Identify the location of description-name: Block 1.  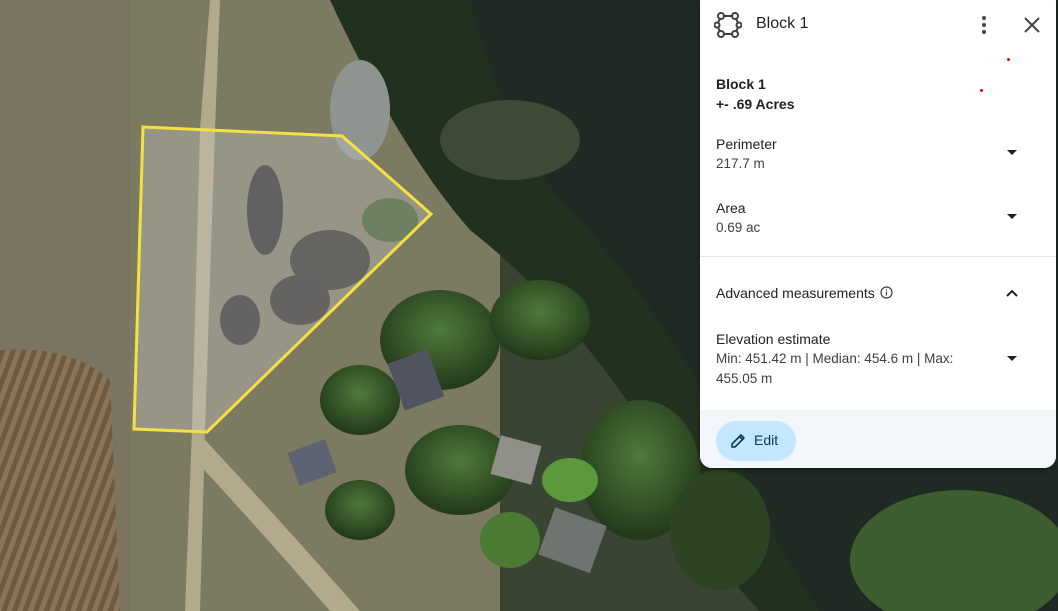
(741, 84).